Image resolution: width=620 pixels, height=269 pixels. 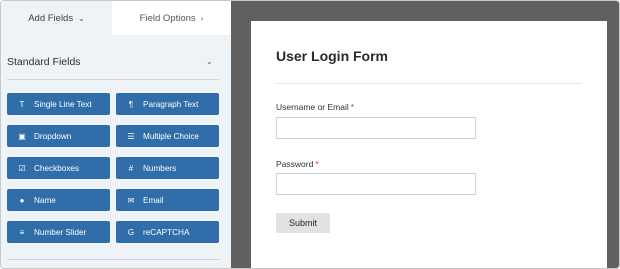 What do you see at coordinates (131, 232) in the screenshot?
I see `google-icon: G` at bounding box center [131, 232].